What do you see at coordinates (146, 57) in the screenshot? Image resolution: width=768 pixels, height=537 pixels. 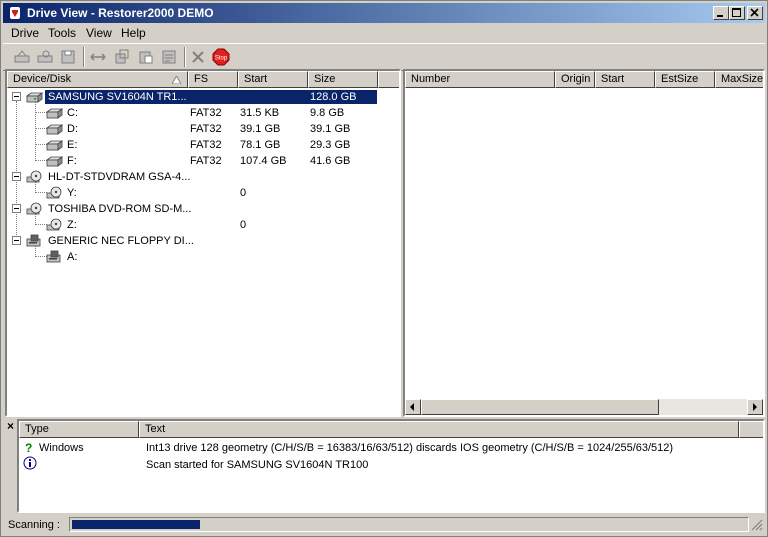 I see `paste-icon` at bounding box center [146, 57].